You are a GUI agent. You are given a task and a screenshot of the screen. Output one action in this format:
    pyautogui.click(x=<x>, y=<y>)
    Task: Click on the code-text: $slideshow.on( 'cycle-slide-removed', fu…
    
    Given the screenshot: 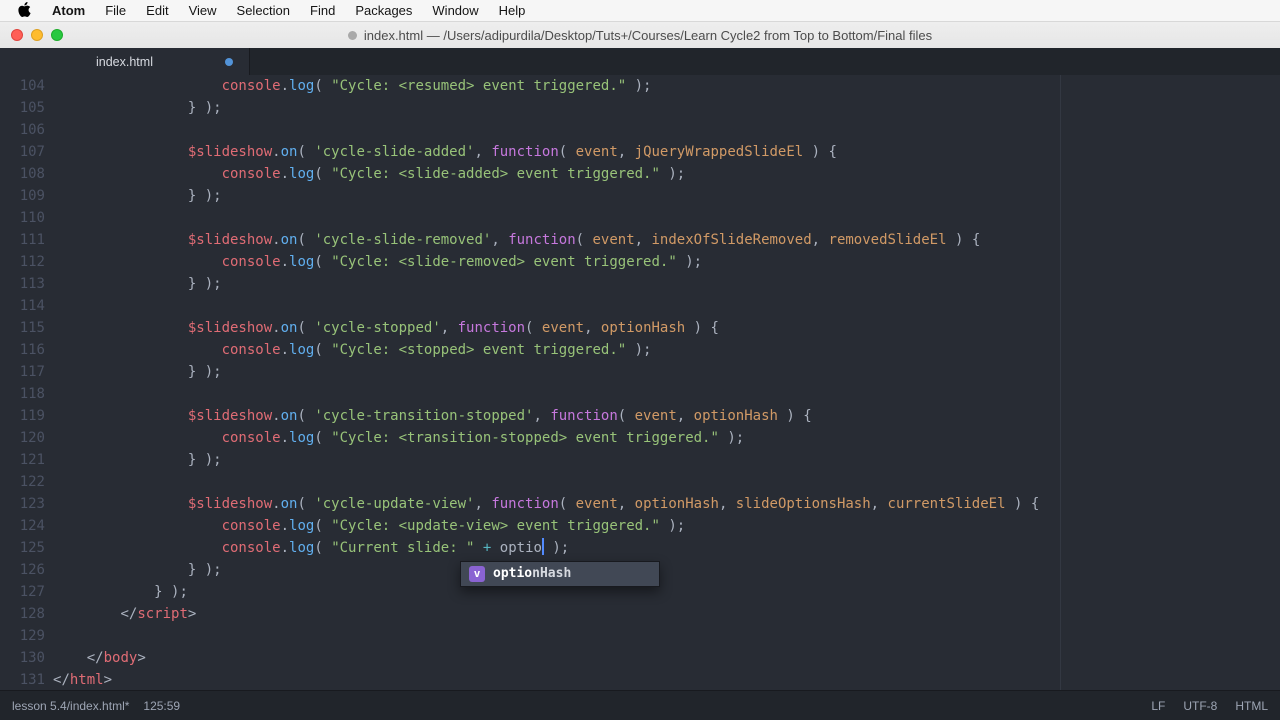 What is the action you would take?
    pyautogui.click(x=584, y=240)
    